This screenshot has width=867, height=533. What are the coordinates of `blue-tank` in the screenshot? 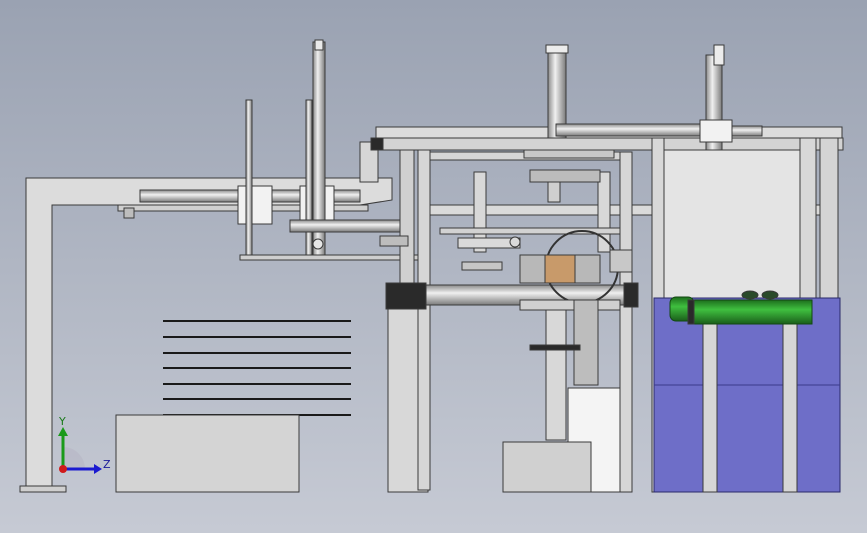 It's located at (747, 395).